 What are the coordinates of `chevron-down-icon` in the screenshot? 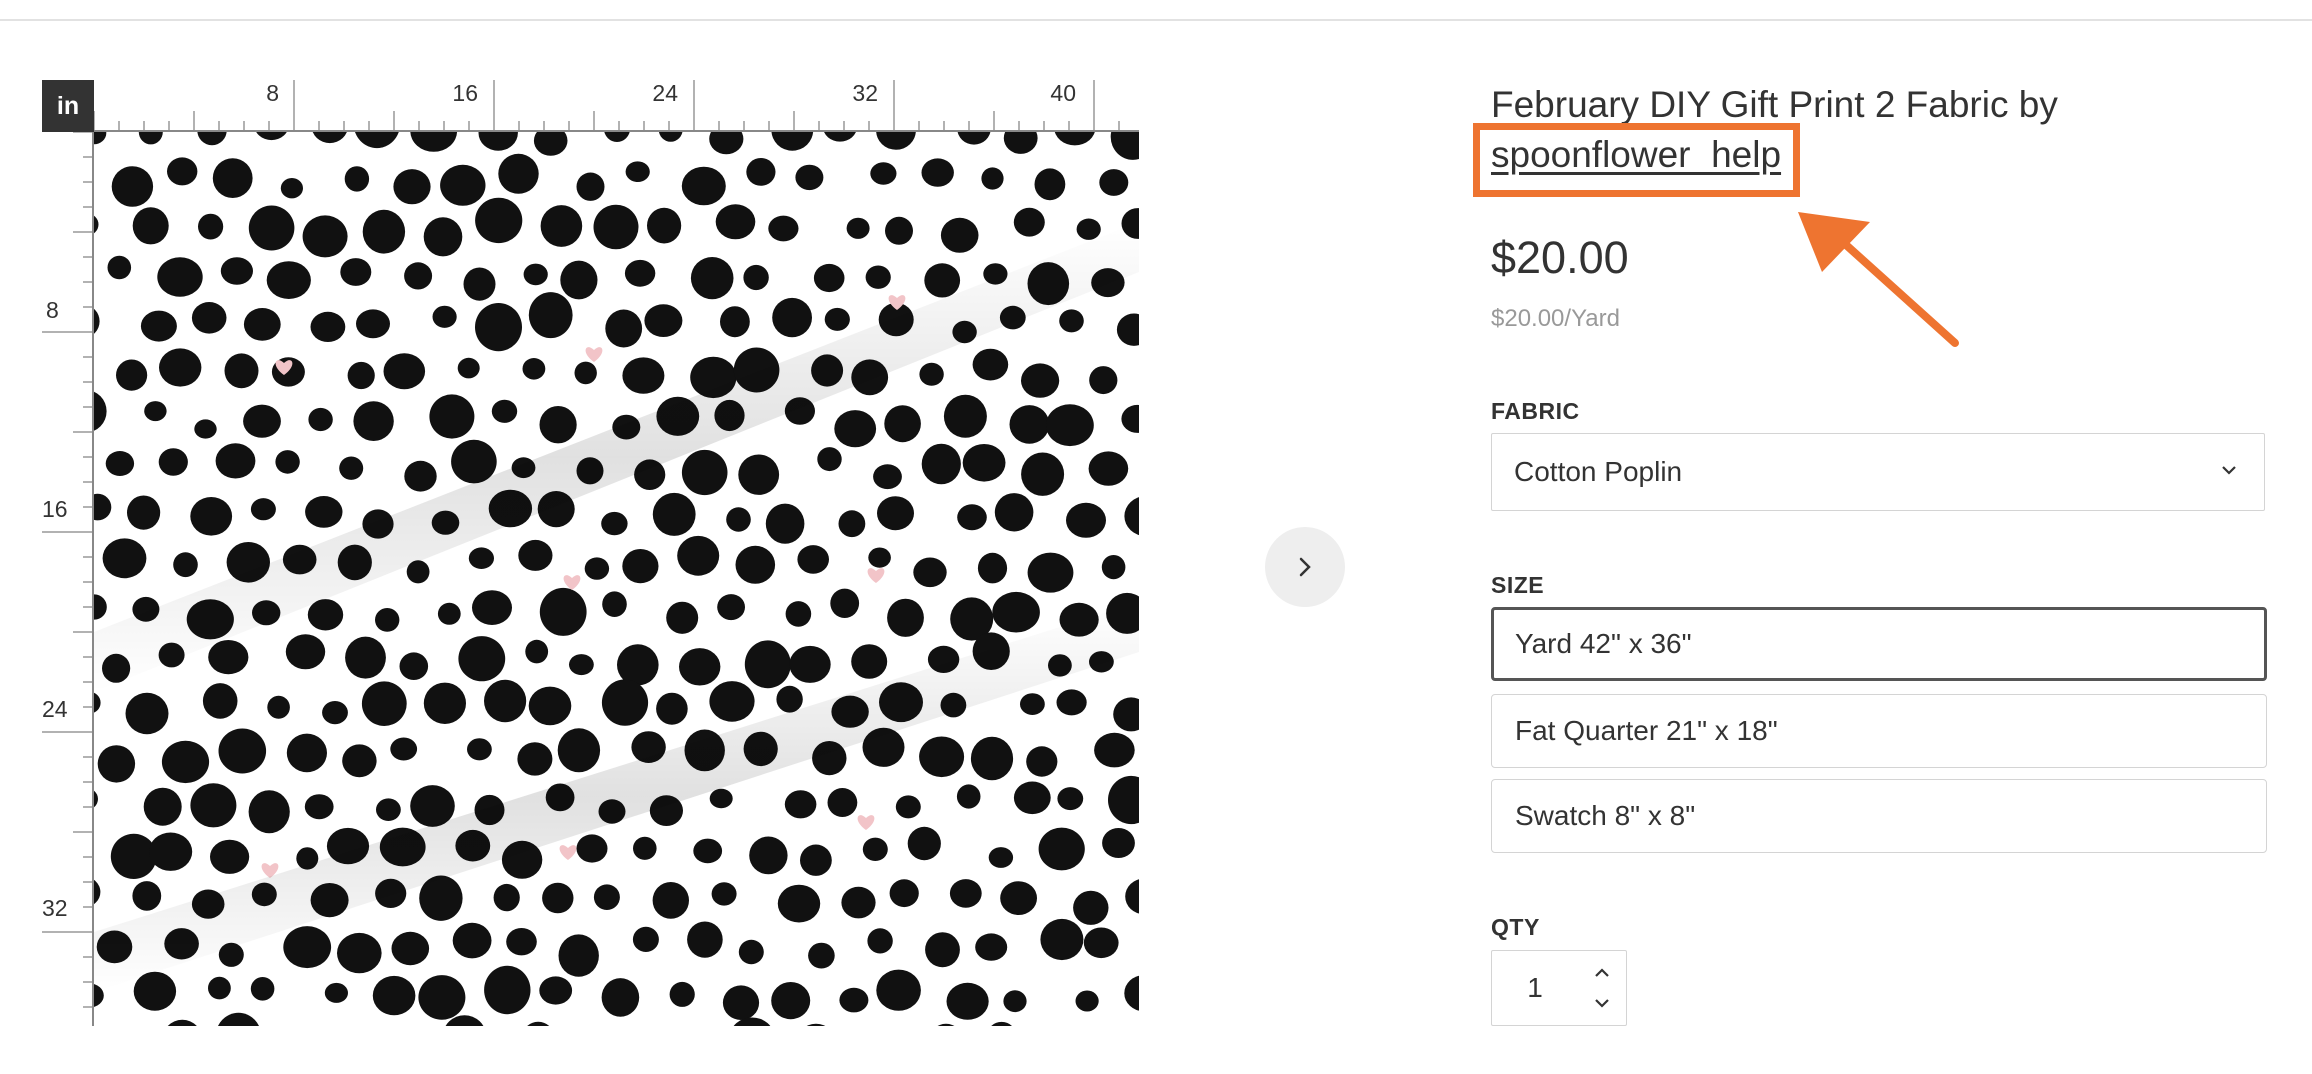 It's located at (2229, 470).